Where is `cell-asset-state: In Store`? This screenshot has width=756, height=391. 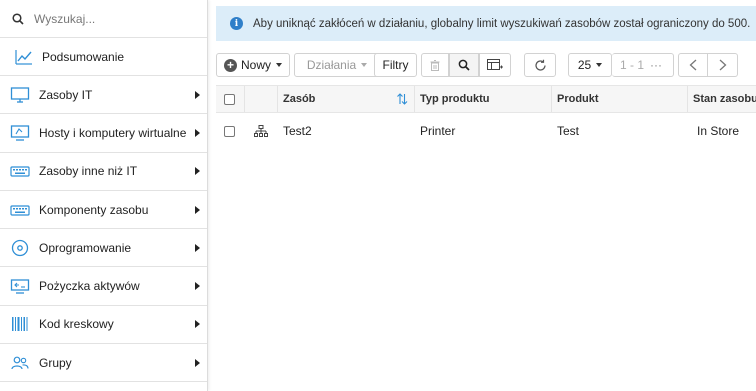 cell-asset-state: In Store is located at coordinates (718, 131).